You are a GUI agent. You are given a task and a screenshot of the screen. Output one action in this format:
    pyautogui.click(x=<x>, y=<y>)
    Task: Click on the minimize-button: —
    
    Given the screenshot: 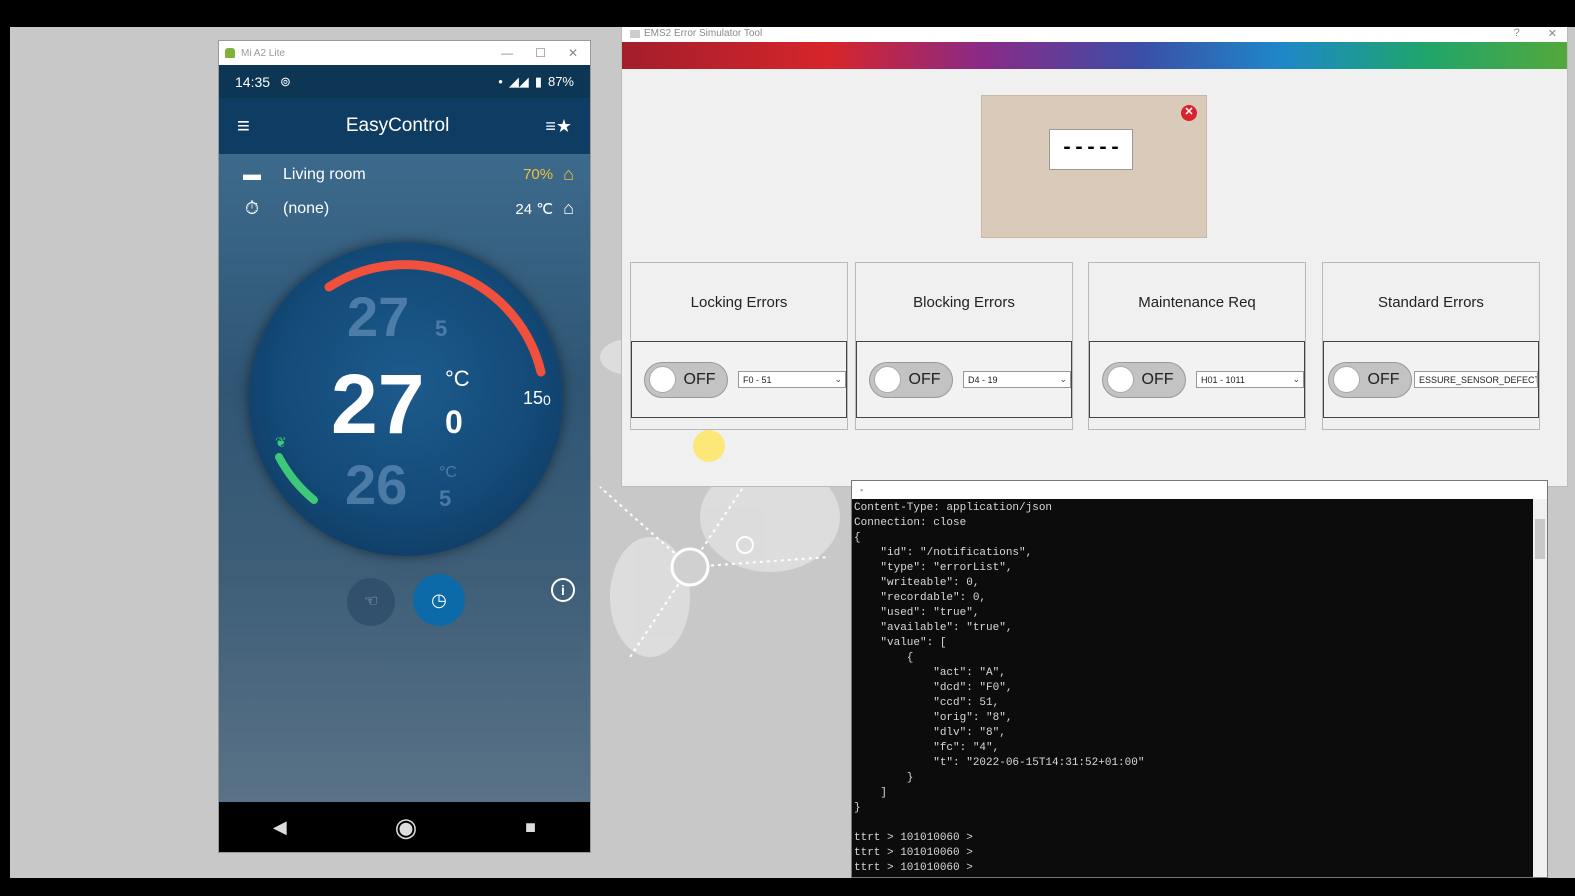 What is the action you would take?
    pyautogui.click(x=507, y=53)
    